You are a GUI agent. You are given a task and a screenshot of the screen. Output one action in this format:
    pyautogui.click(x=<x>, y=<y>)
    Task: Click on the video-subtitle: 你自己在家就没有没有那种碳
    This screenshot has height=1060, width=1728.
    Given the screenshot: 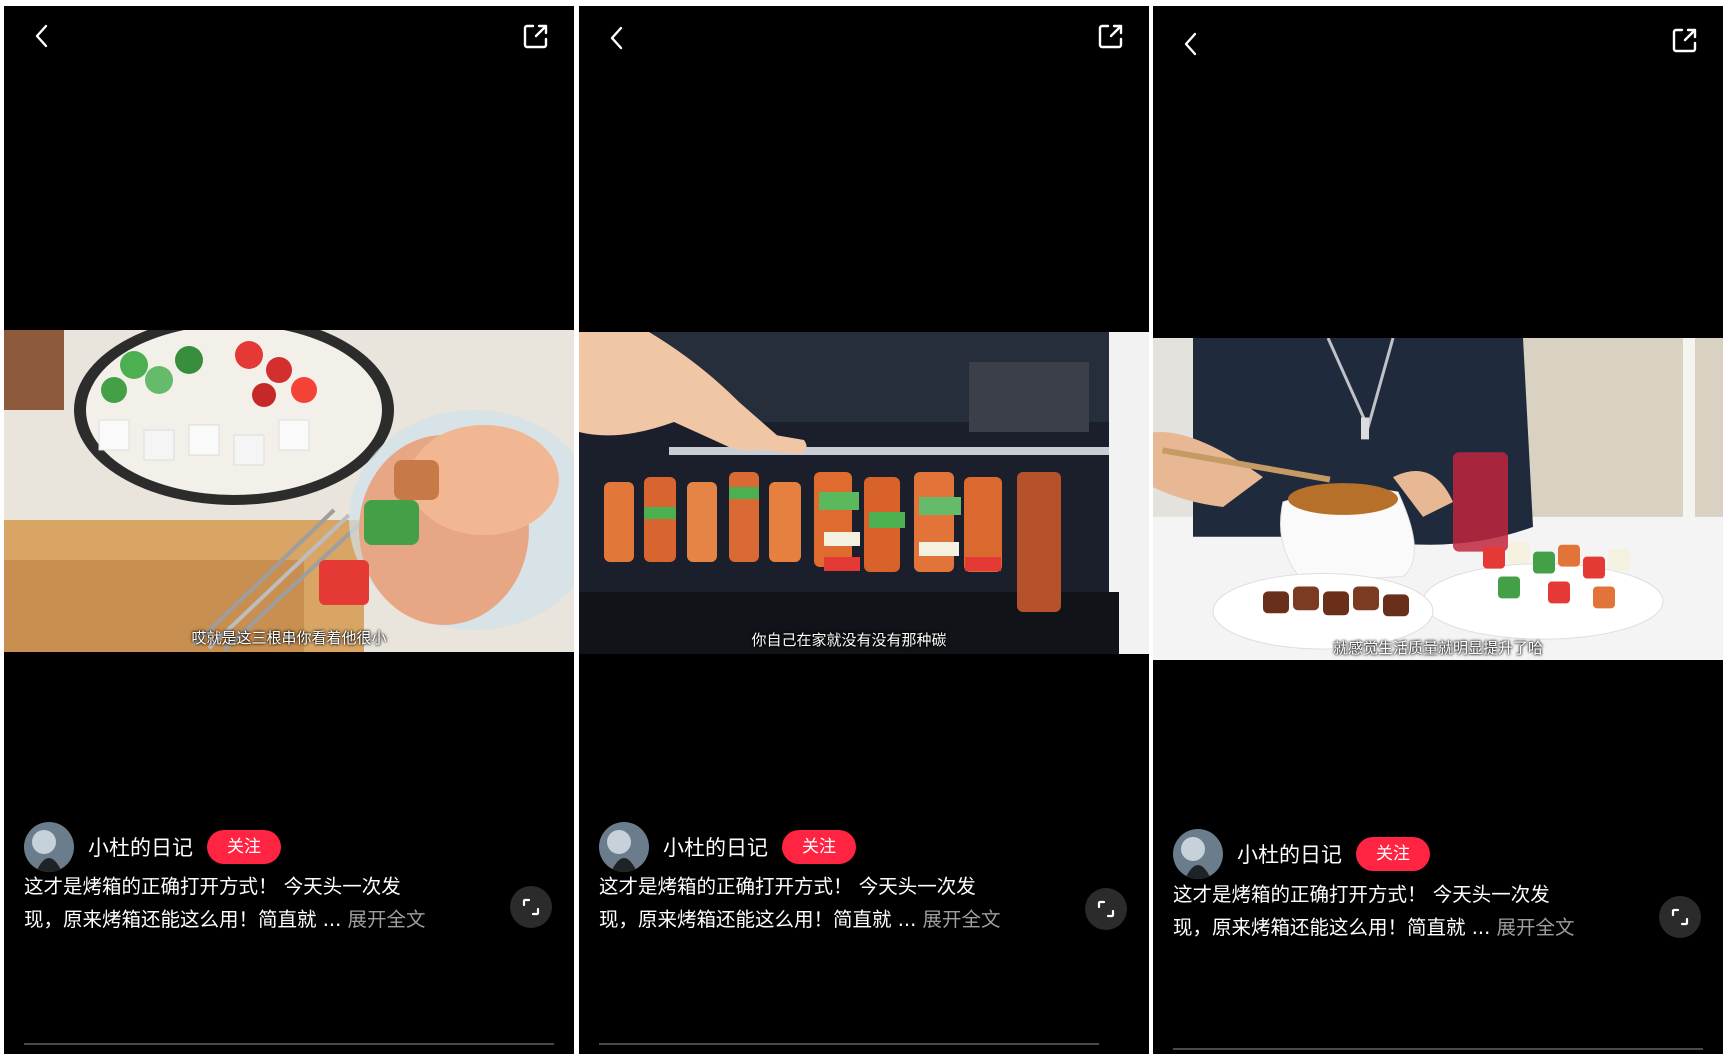 What is the action you would take?
    pyautogui.click(x=849, y=640)
    